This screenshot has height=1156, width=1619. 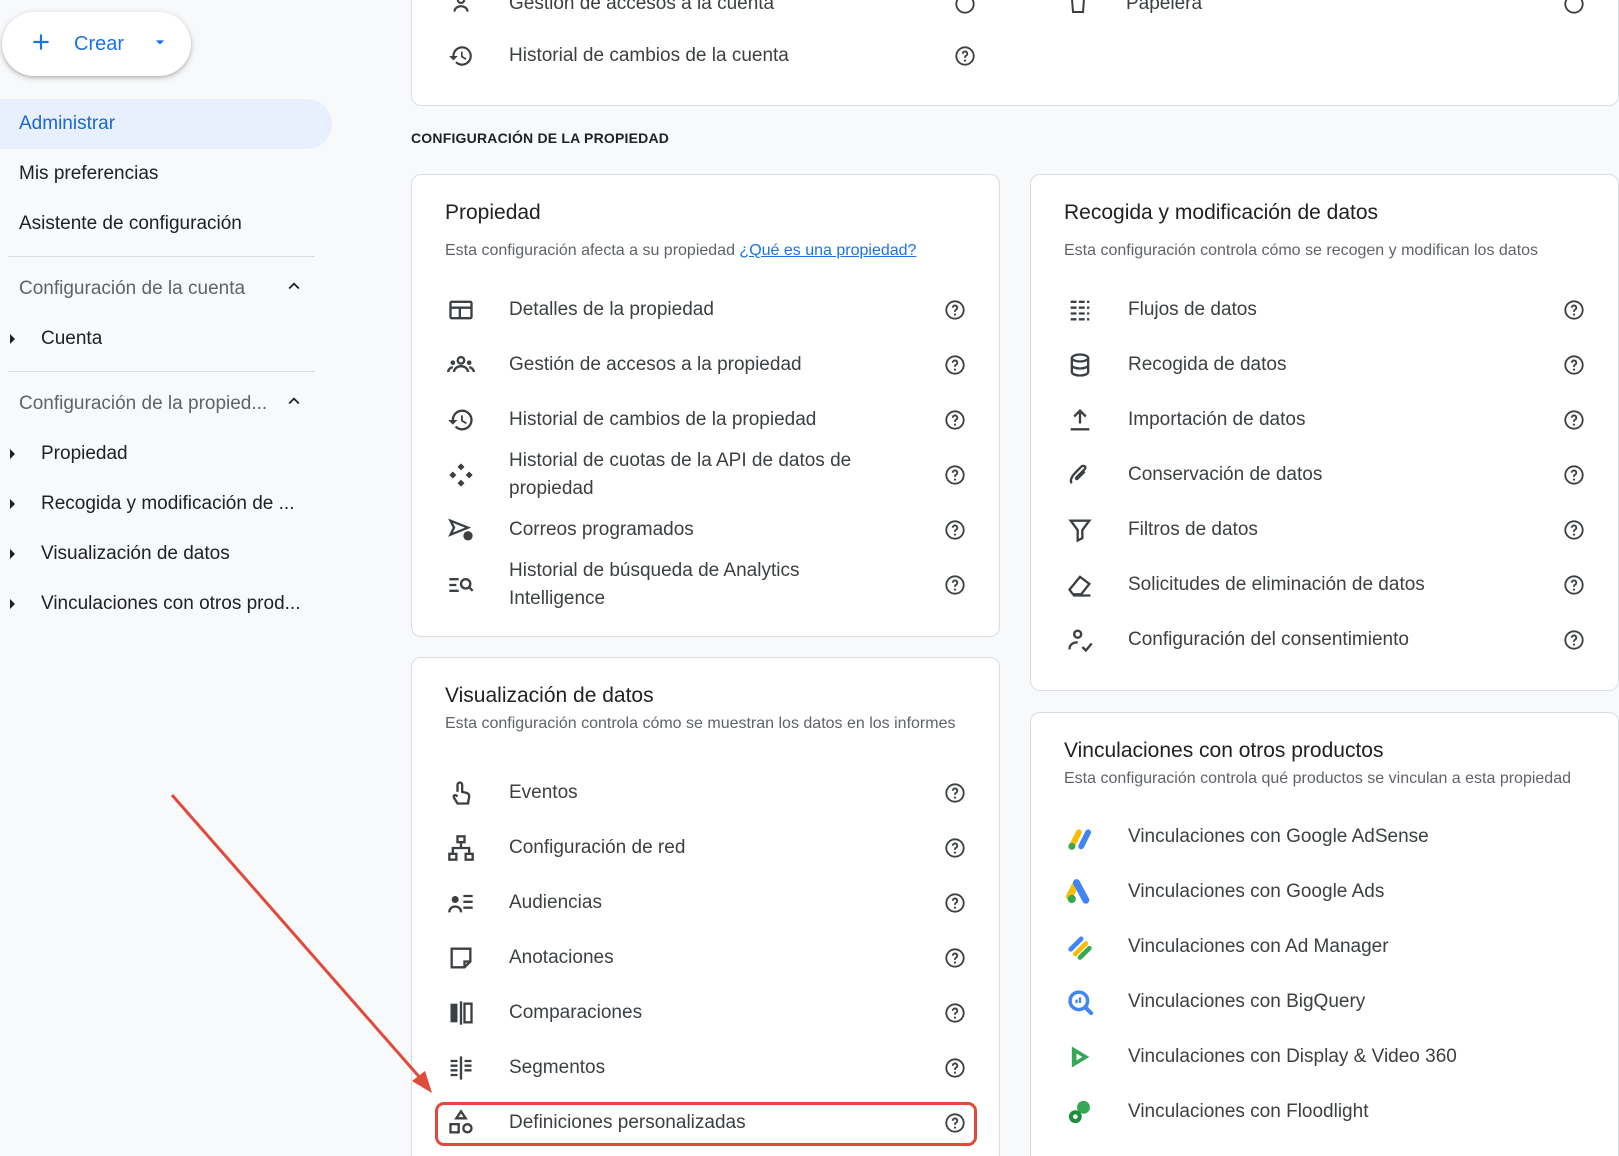 I want to click on database-icon, so click(x=1080, y=365).